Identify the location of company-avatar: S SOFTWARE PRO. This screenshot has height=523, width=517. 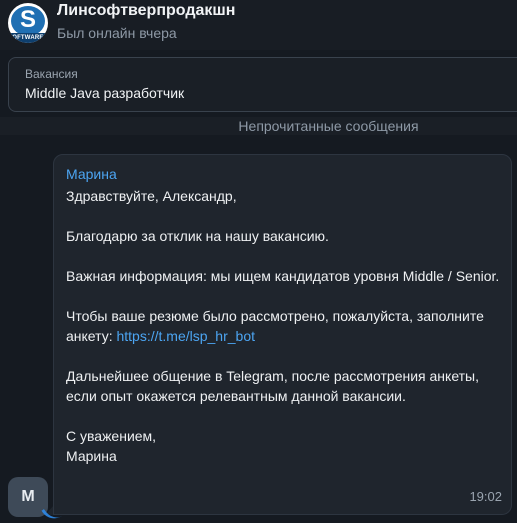
(28, 23).